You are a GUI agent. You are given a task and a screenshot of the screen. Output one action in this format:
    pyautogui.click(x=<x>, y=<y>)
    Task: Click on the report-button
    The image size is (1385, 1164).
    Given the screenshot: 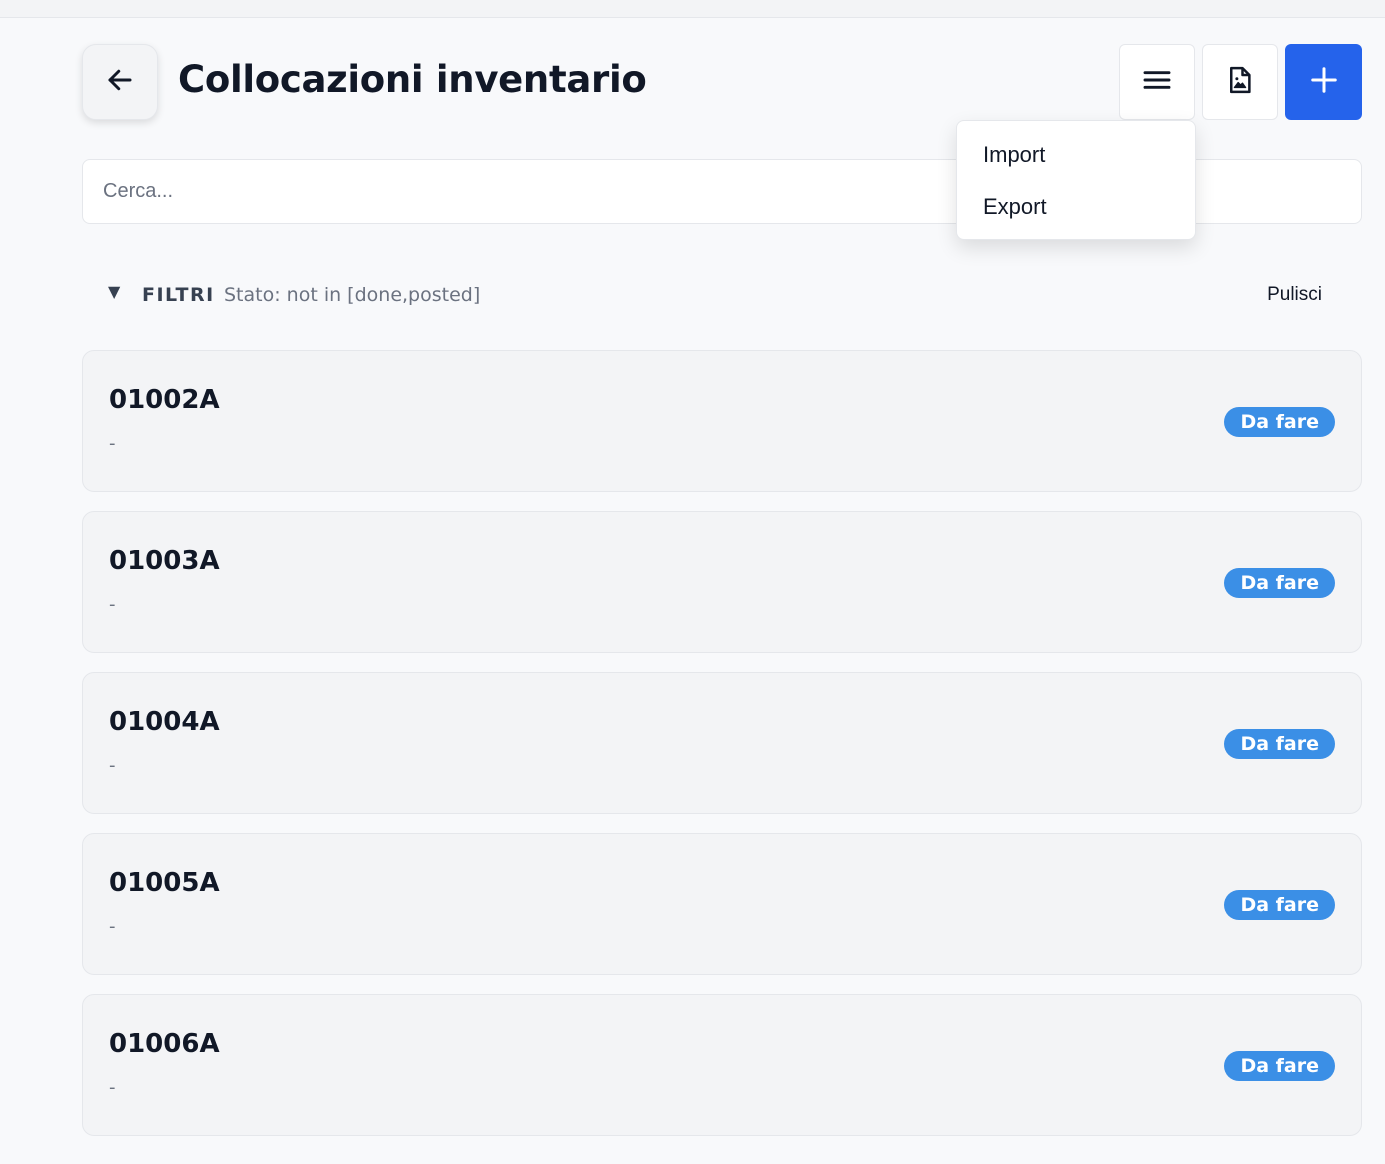 What is the action you would take?
    pyautogui.click(x=1240, y=82)
    